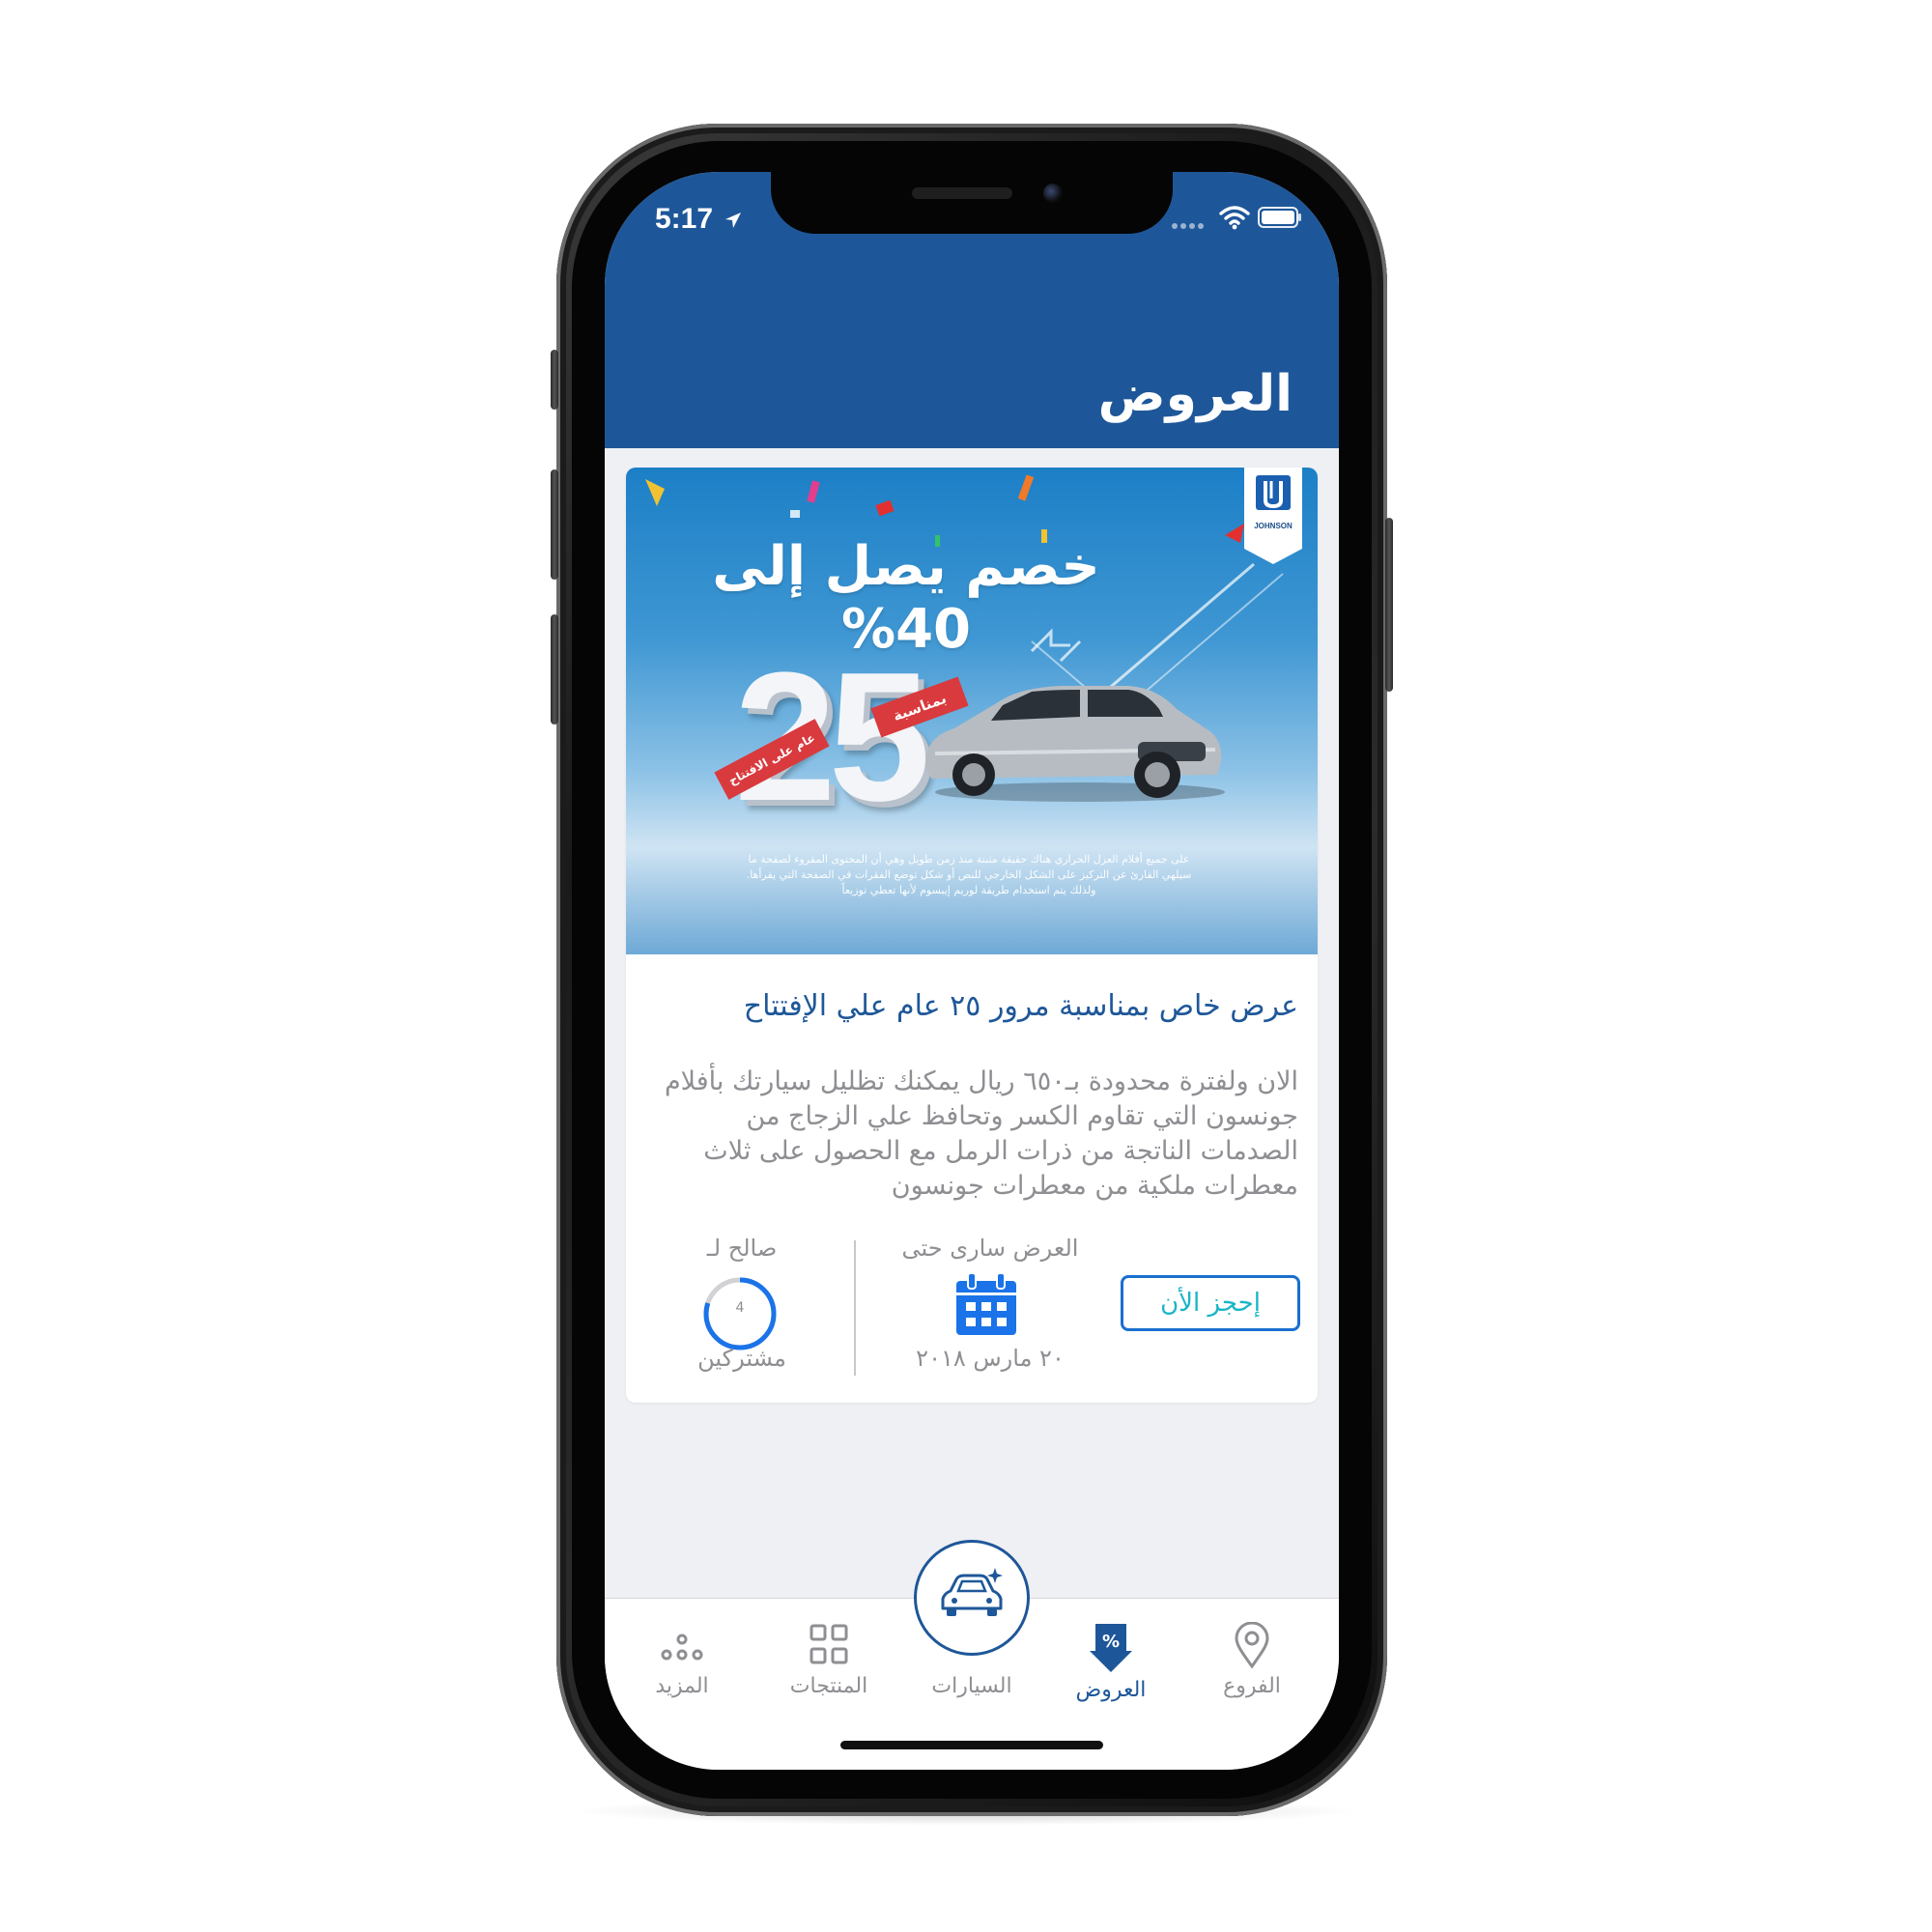  I want to click on offers-percent-icon: %, so click(1111, 1648).